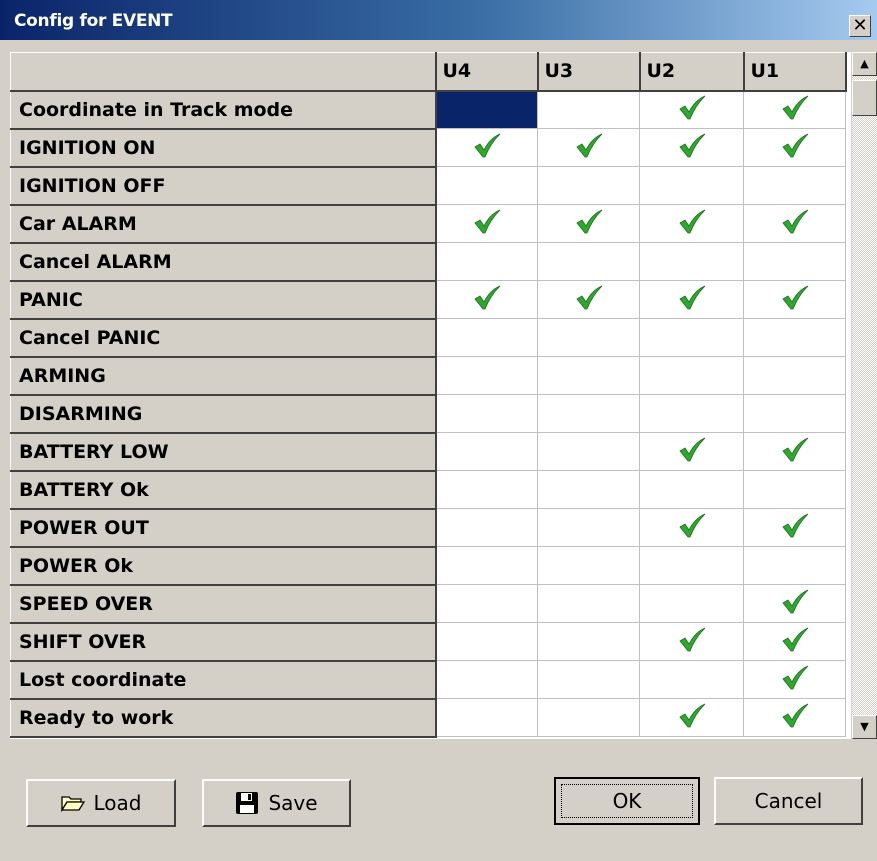  I want to click on row-header: Lost coordinate, so click(223, 680).